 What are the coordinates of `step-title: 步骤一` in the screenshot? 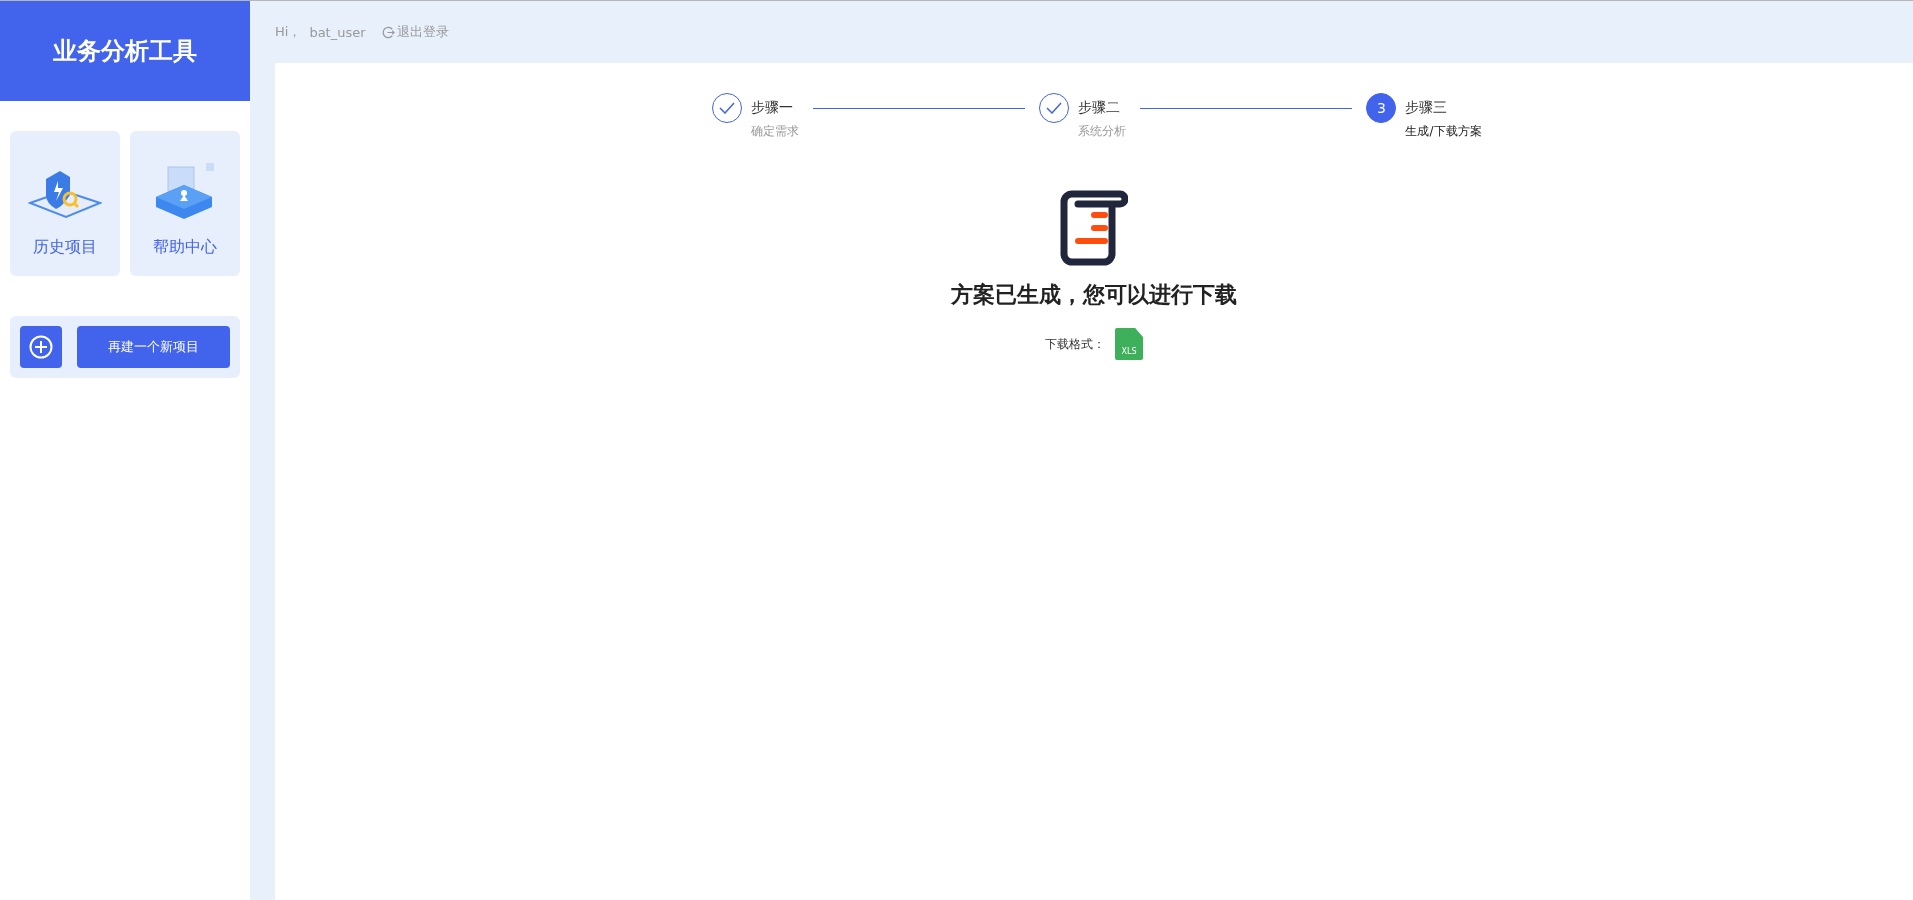 It's located at (773, 108).